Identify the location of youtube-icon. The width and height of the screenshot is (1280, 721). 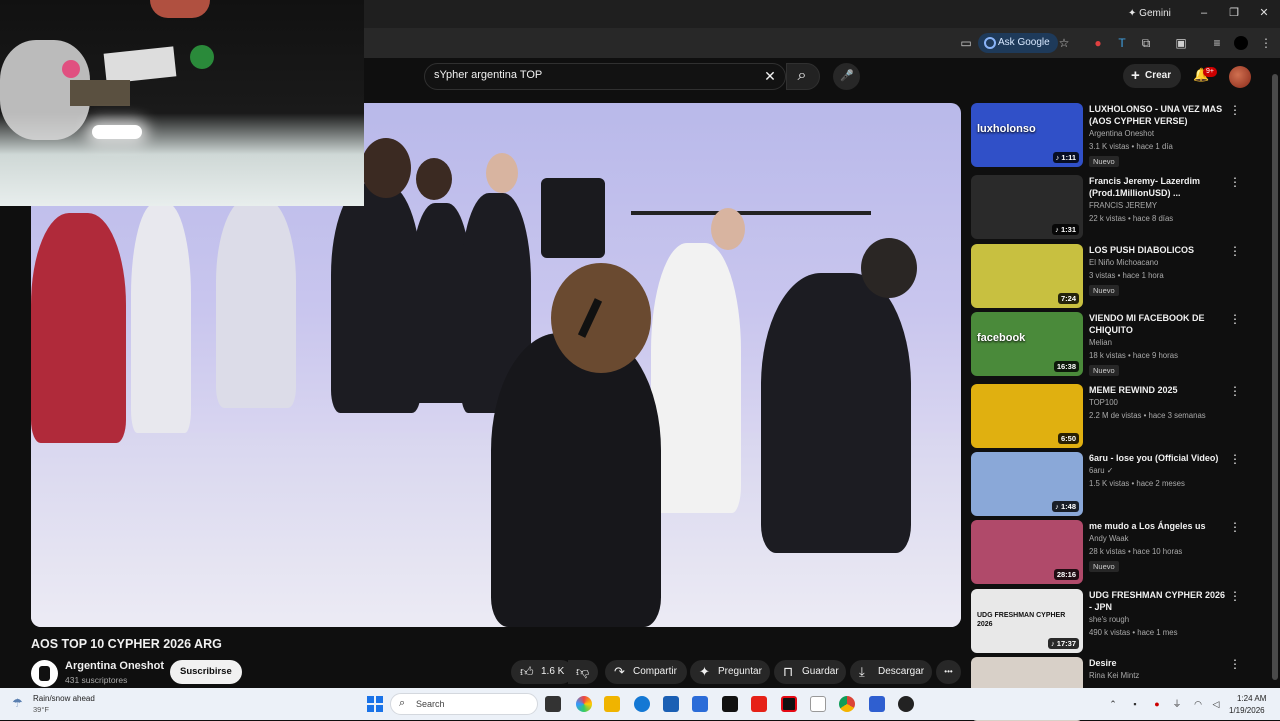
(759, 704).